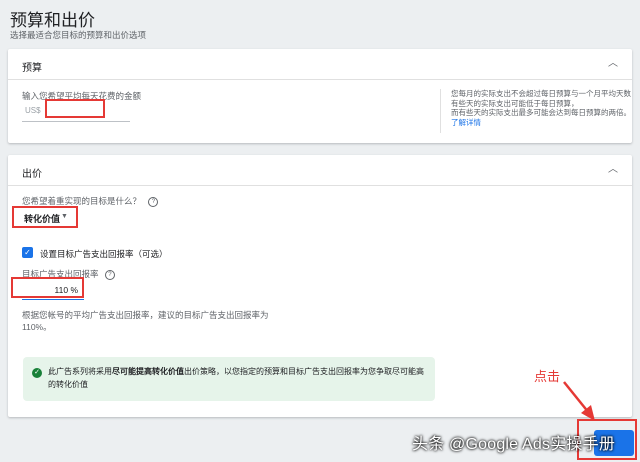 The height and width of the screenshot is (462, 640). Describe the element at coordinates (82, 201) in the screenshot. I see `goal-question: 您希望着重实现的目标是什么？` at that location.